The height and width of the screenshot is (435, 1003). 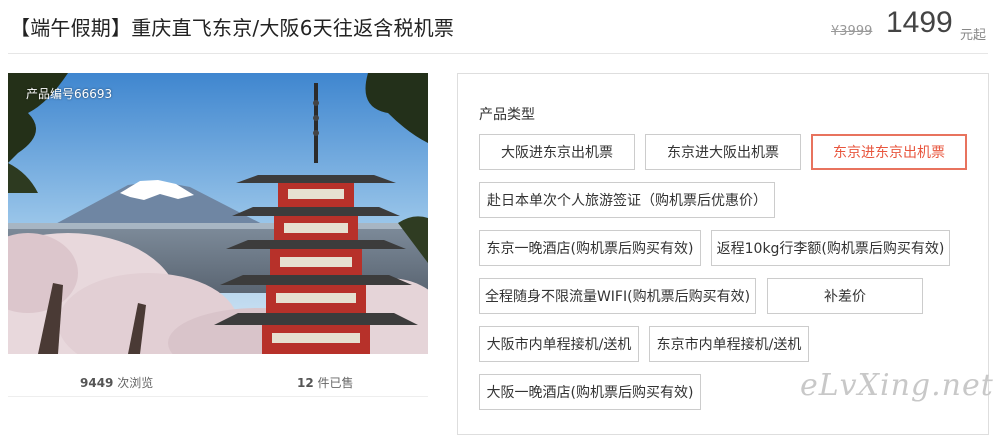 I want to click on option-tokyo-in-osaka-out: 东京进大阪出机票, so click(x=723, y=152).